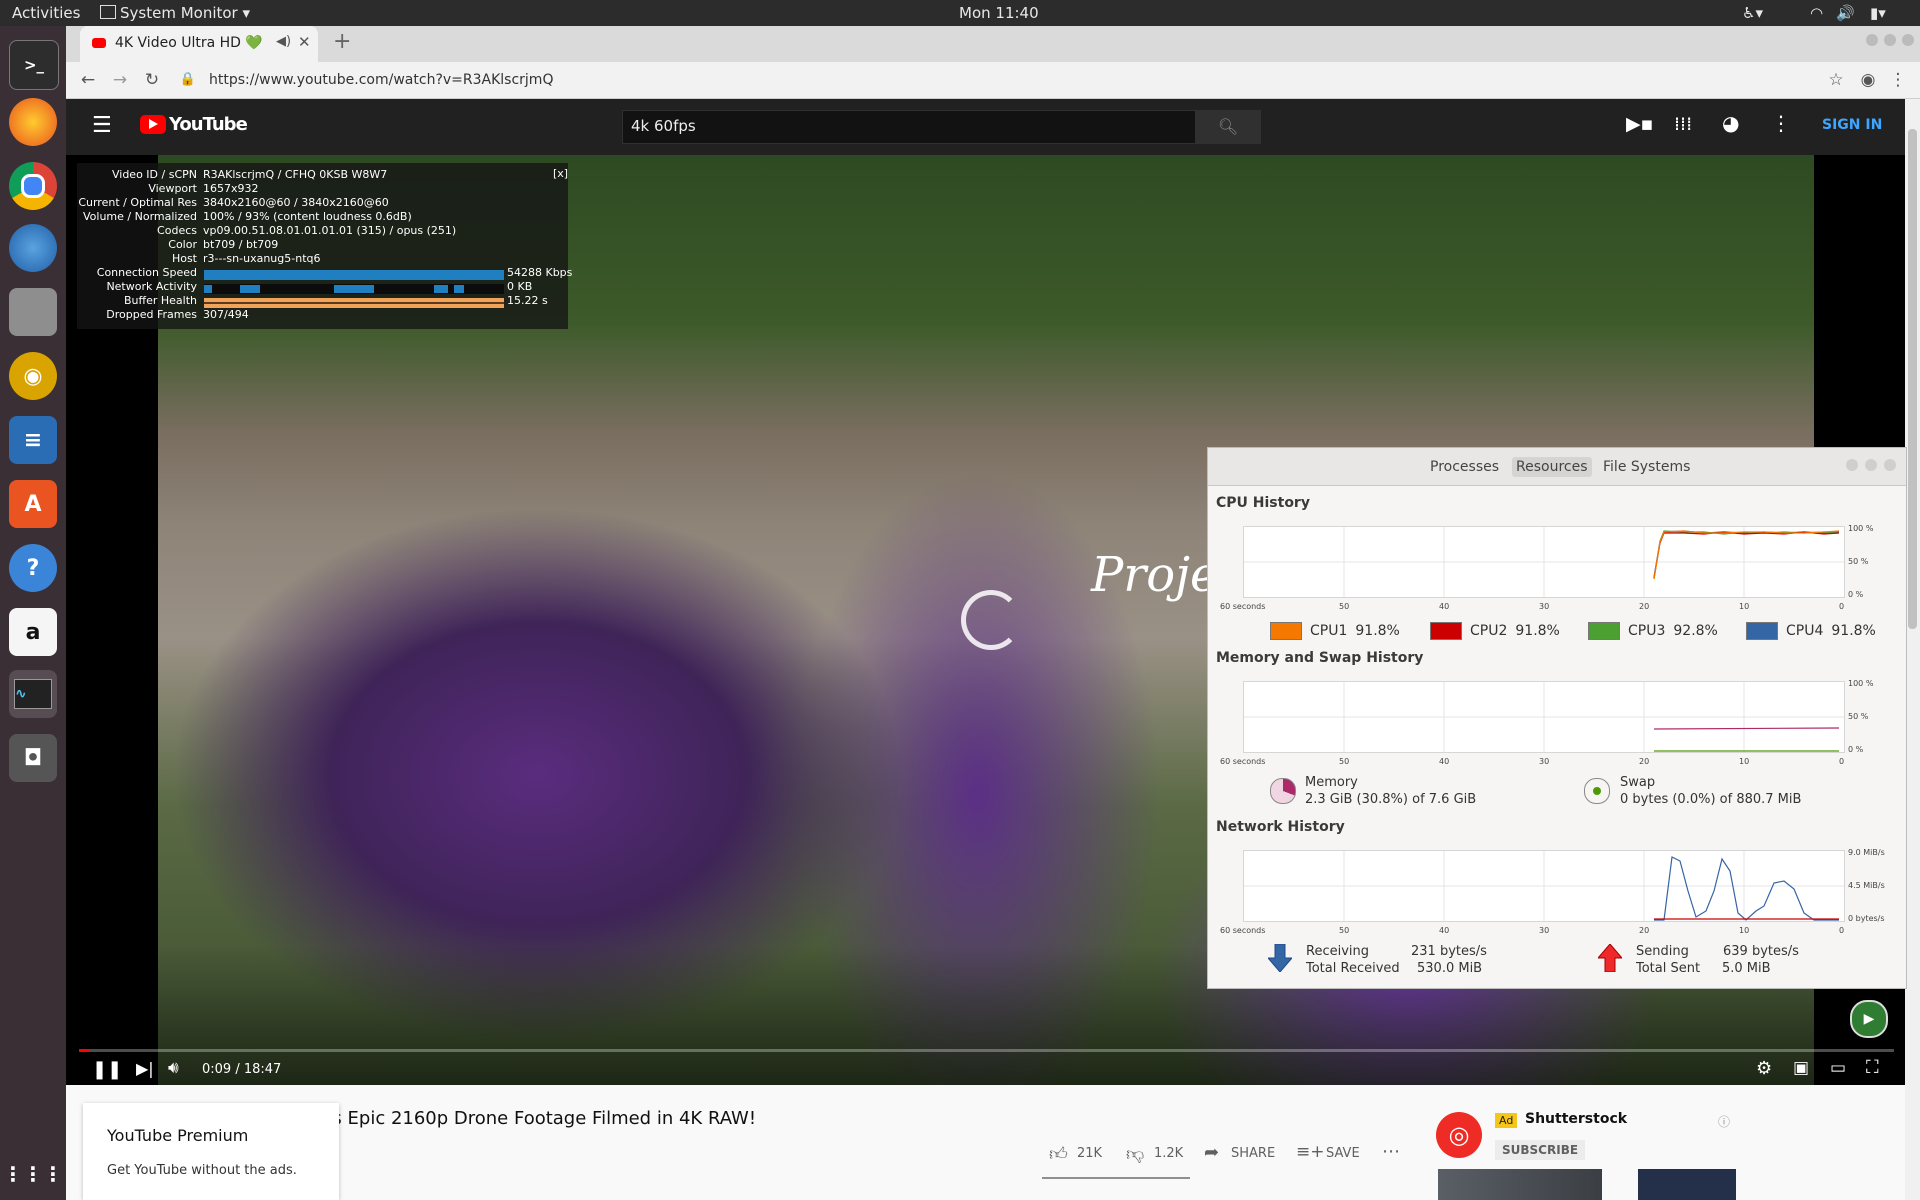 The image size is (1920, 1200). Describe the element at coordinates (1683, 124) in the screenshot. I see `apps-grid-icon: ⁞⁞⁞` at that location.